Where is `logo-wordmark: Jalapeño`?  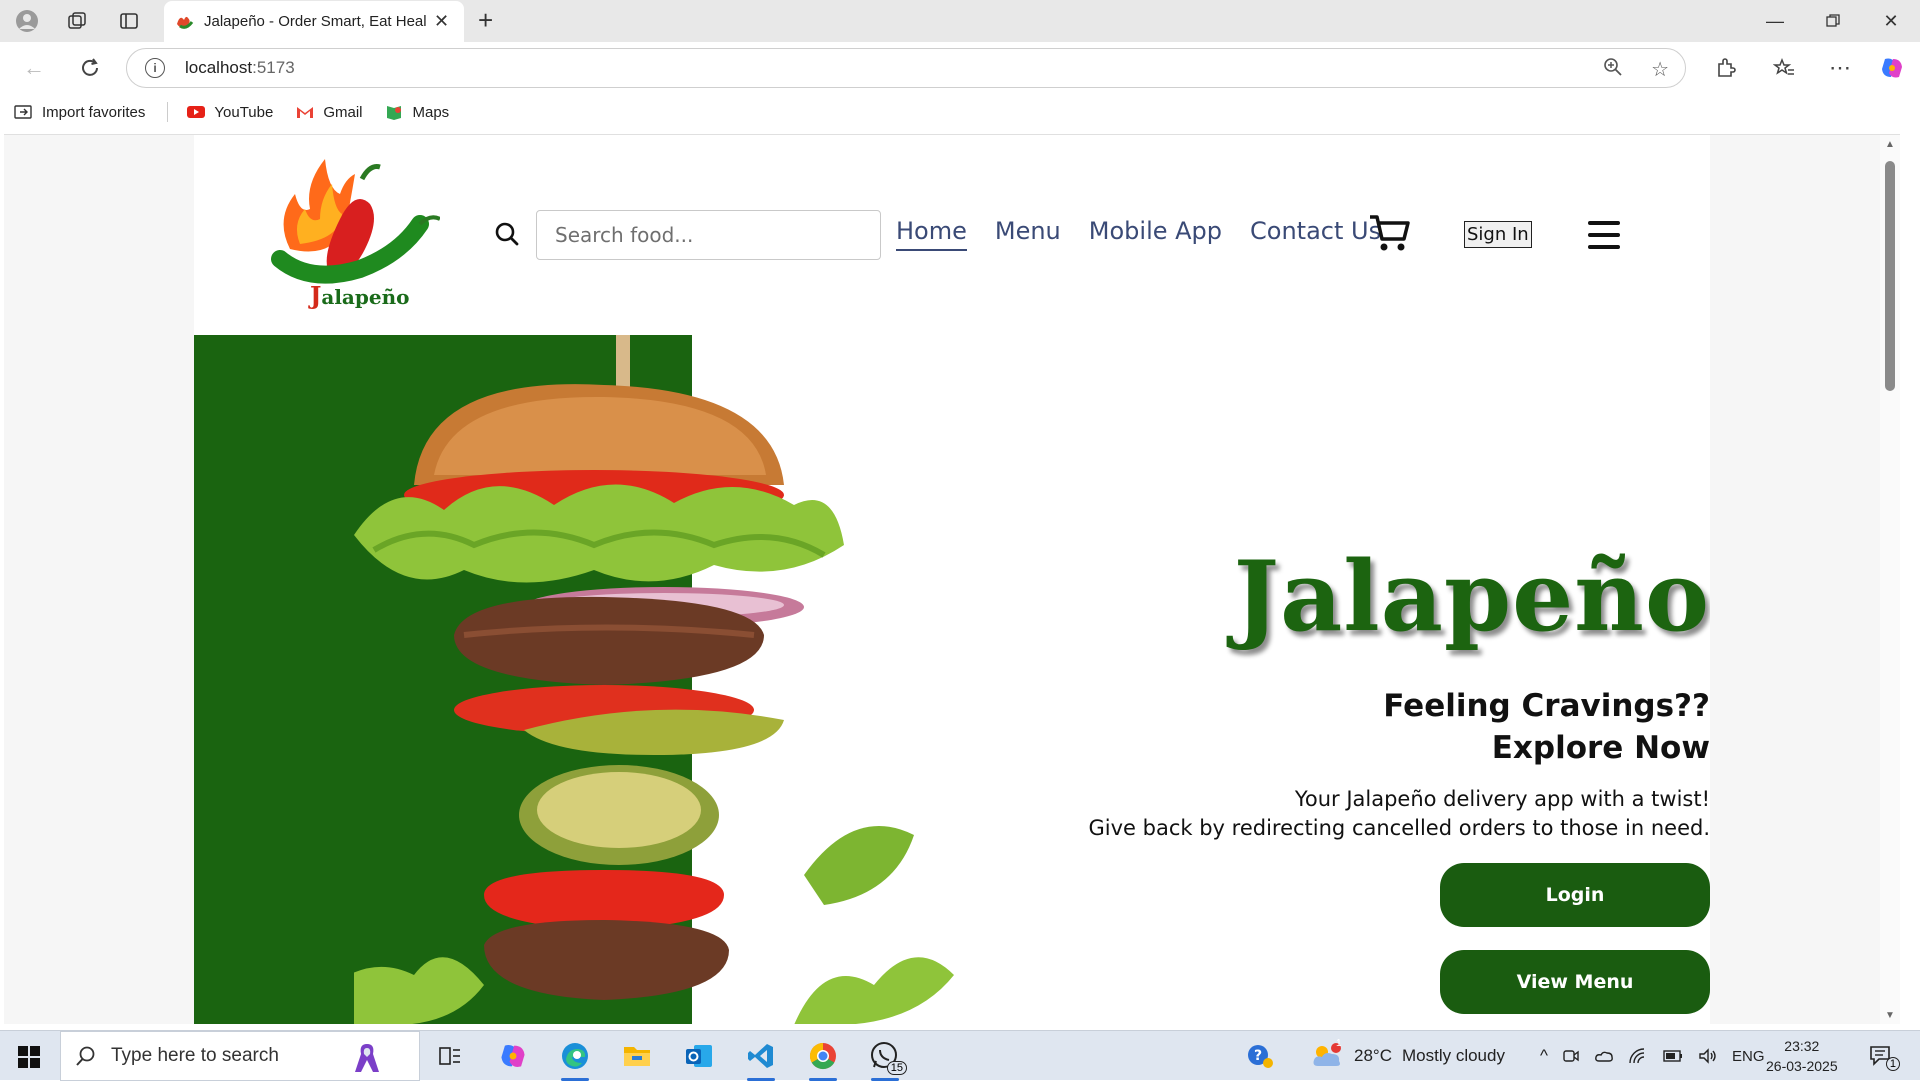 logo-wordmark: Jalapeño is located at coordinates (360, 295).